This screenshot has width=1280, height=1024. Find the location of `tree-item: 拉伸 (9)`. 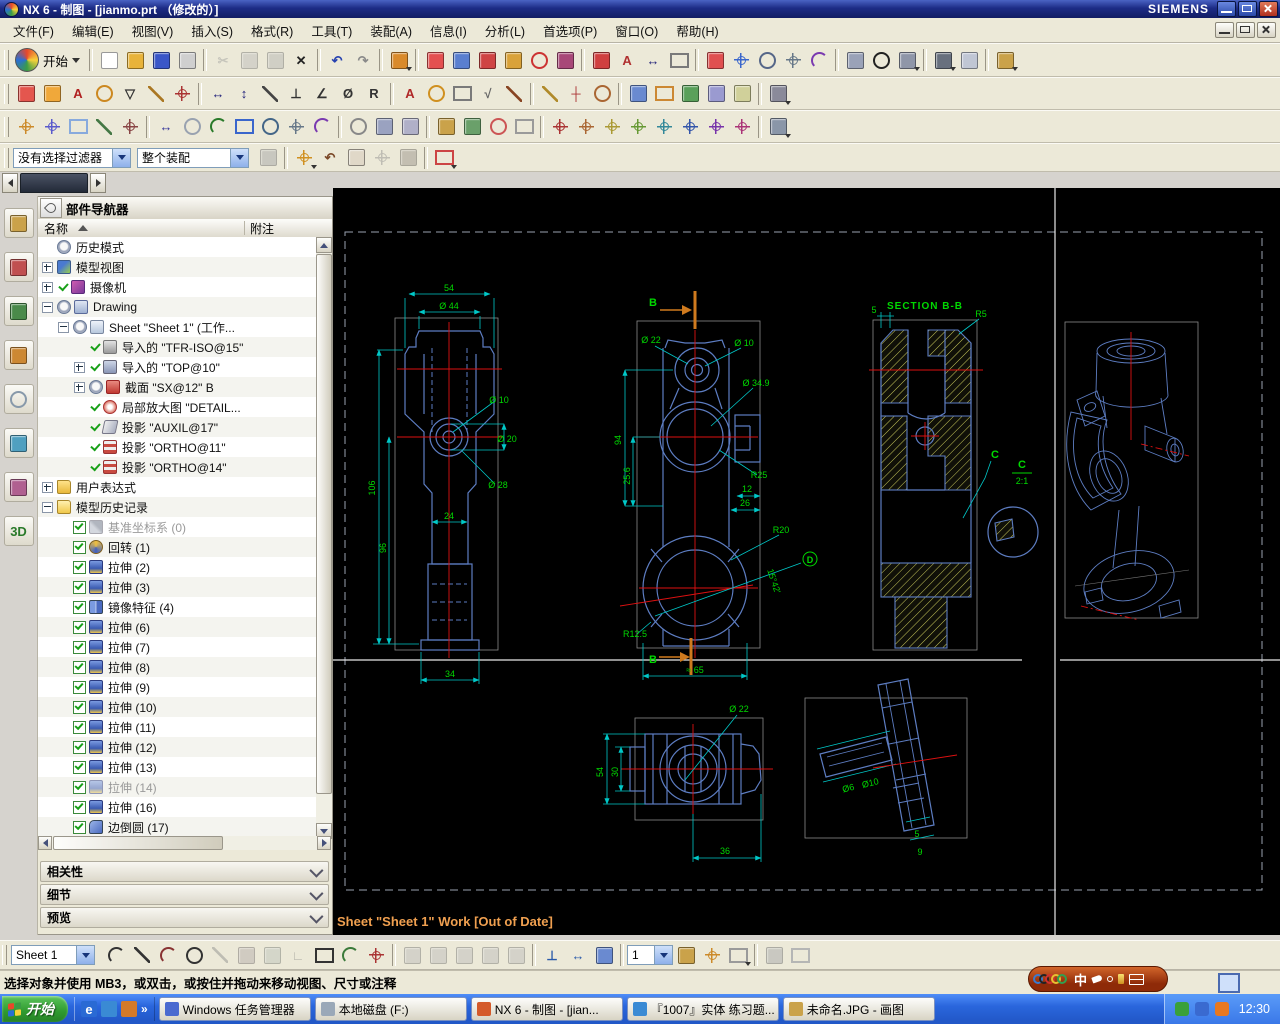

tree-item: 拉伸 (9) is located at coordinates (177, 687).